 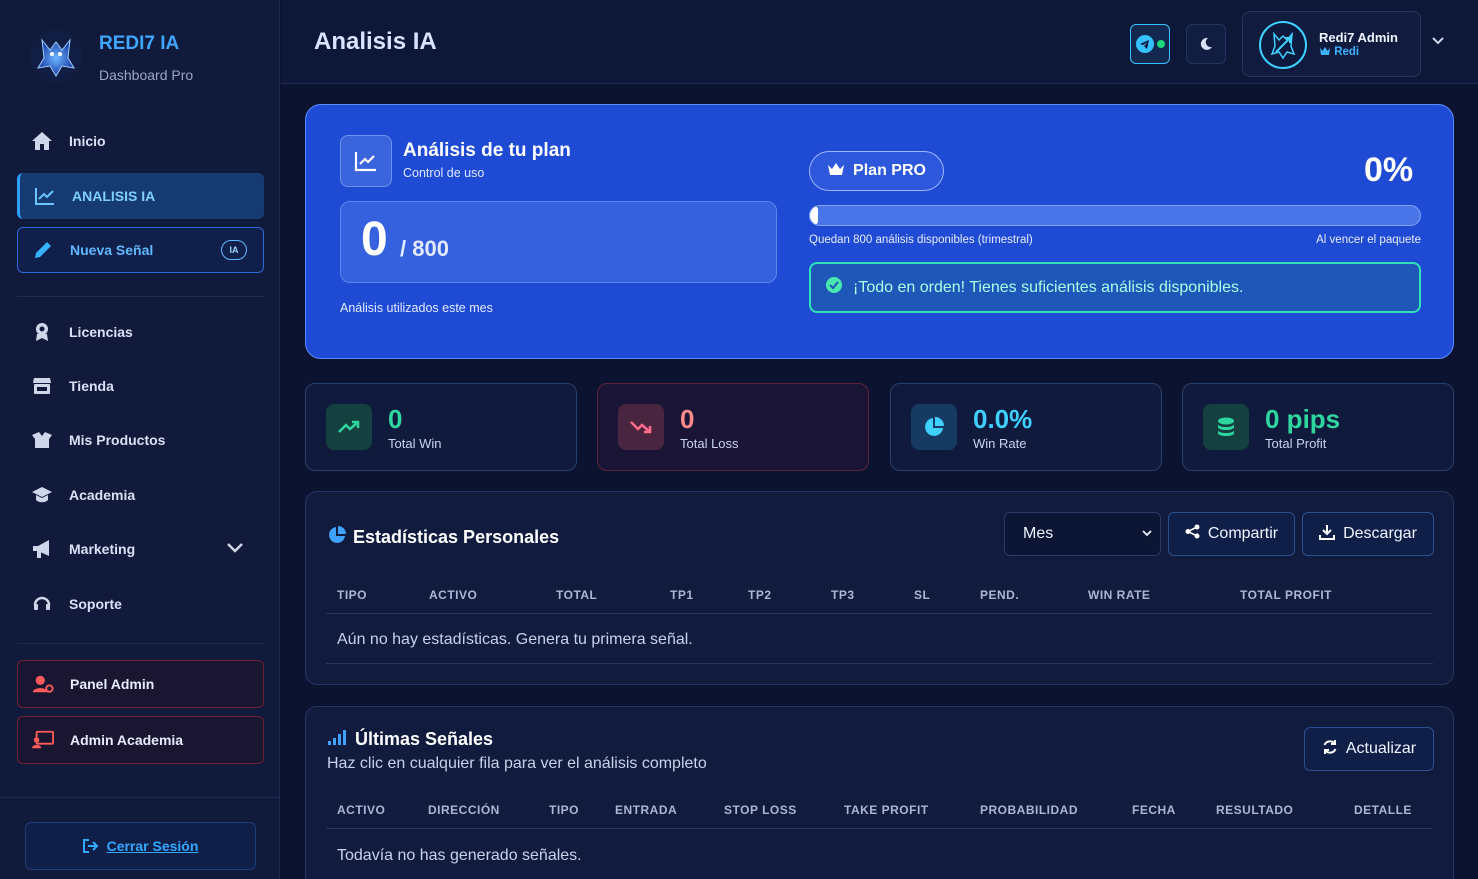 I want to click on sidebar-item-label: Tienda, so click(x=91, y=386).